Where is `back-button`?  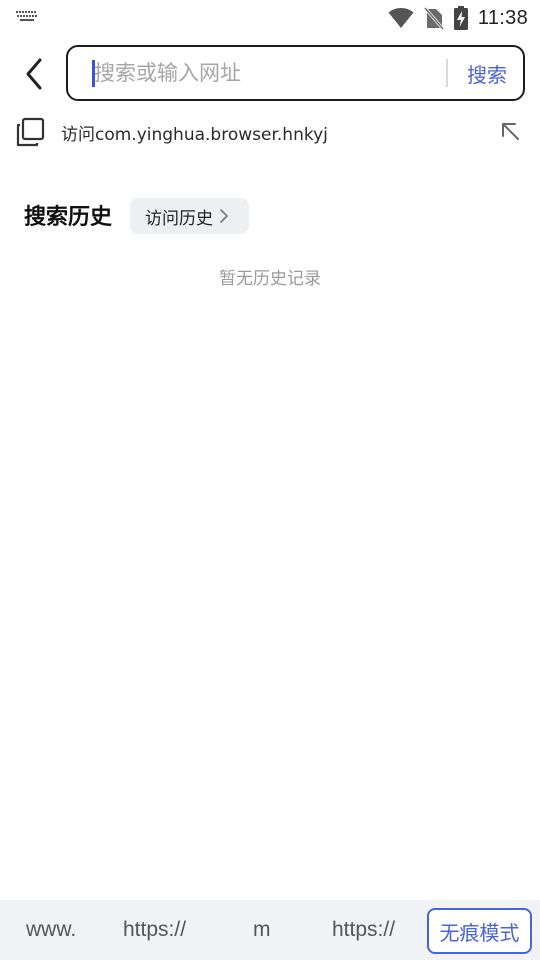
back-button is located at coordinates (34, 74).